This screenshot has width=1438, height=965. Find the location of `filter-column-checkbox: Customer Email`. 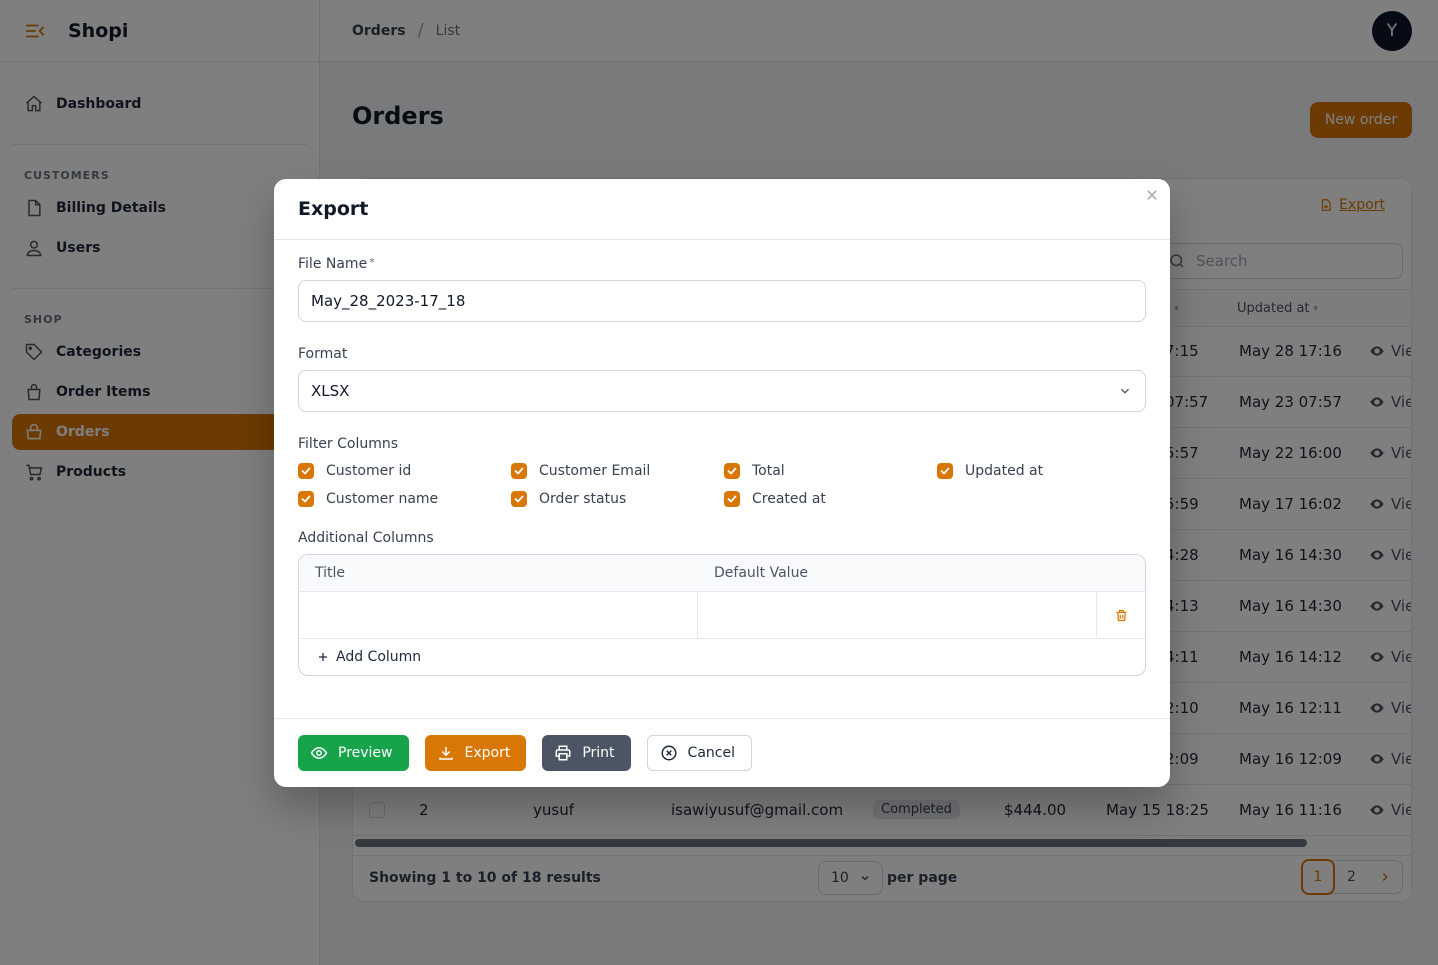

filter-column-checkbox: Customer Email is located at coordinates (617, 471).